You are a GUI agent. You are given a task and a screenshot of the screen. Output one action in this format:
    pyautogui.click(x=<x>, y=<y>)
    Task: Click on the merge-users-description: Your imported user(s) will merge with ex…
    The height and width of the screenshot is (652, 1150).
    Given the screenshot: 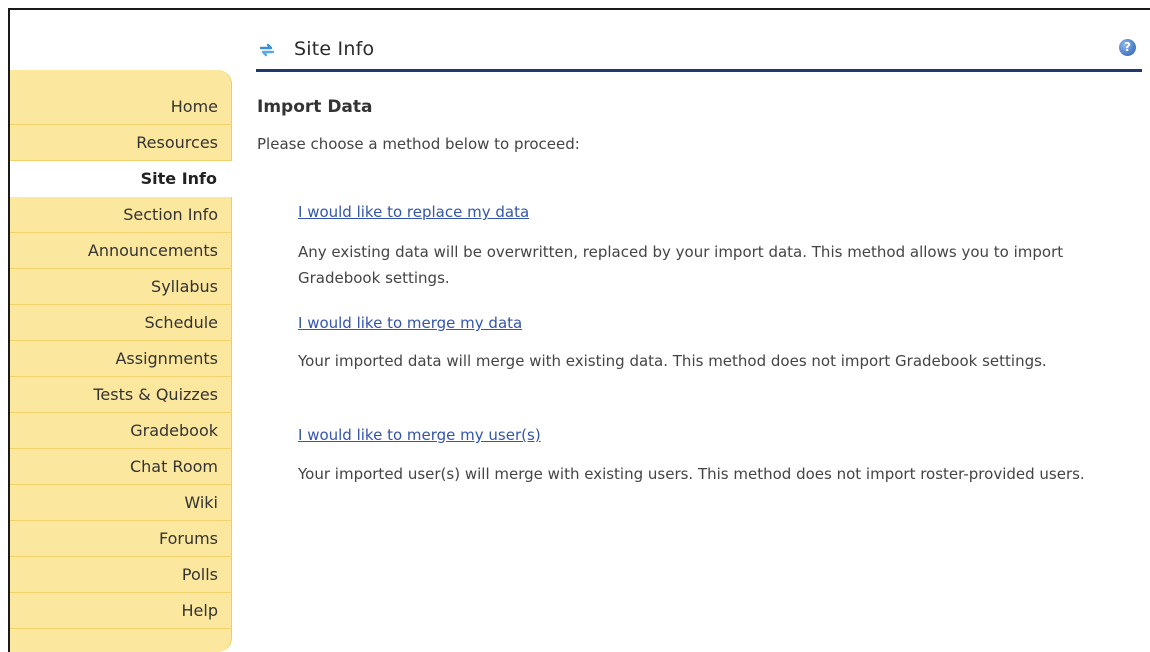 What is the action you would take?
    pyautogui.click(x=691, y=474)
    